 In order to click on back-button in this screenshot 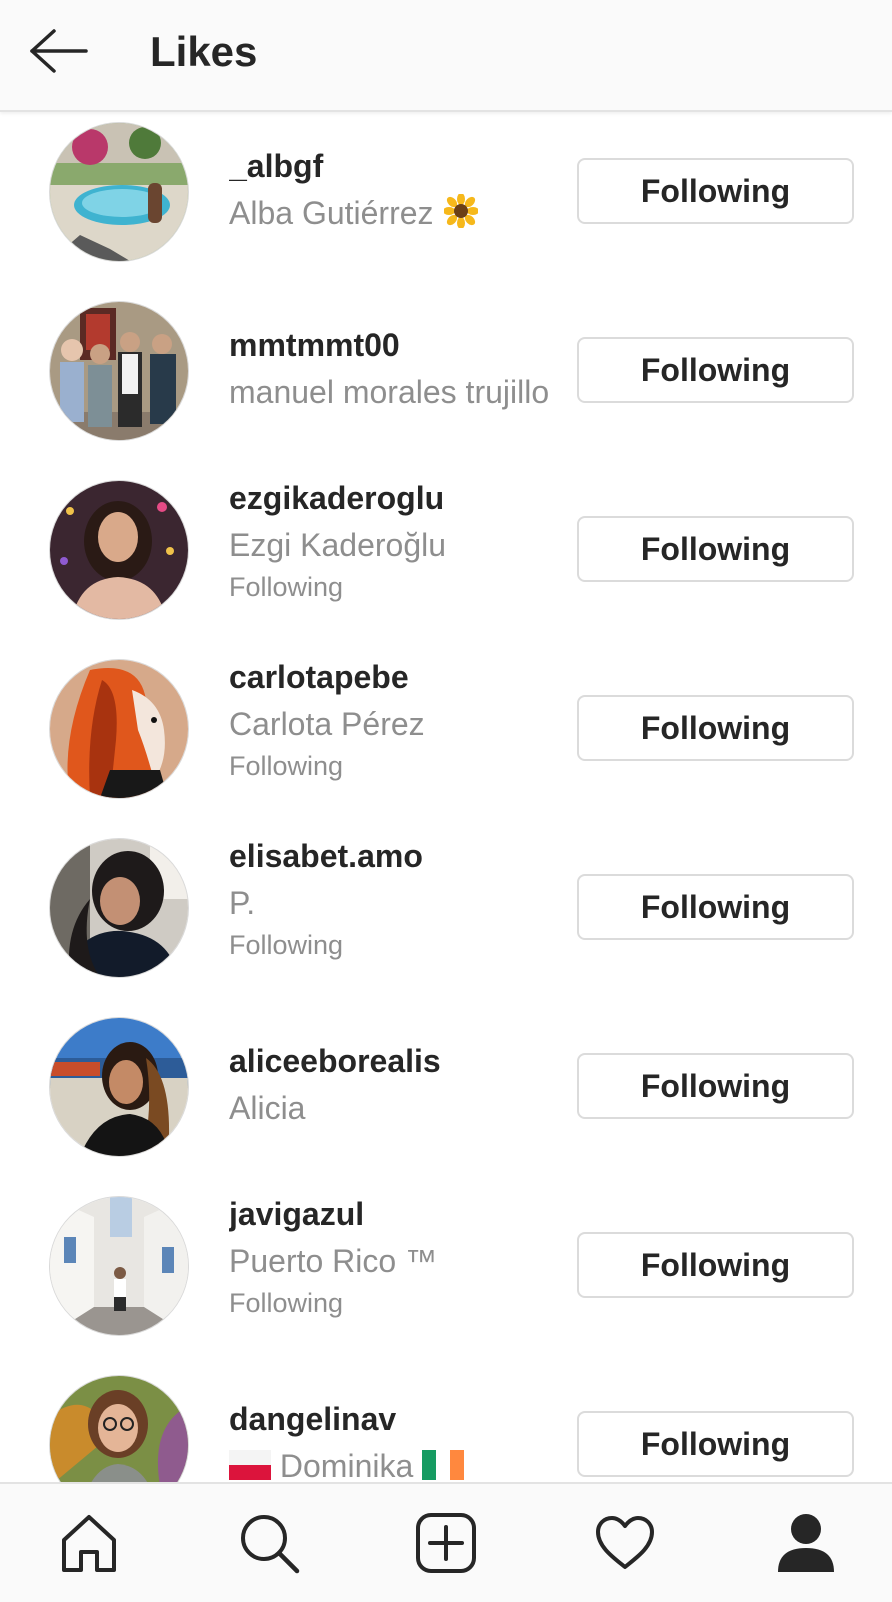, I will do `click(59, 51)`.